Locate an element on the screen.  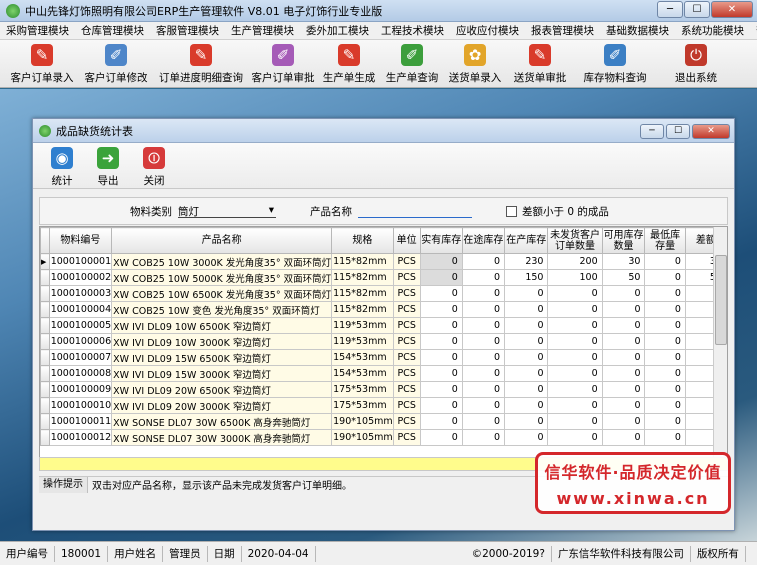
column-header-5: 在途库存 is located at coordinates (483, 240).